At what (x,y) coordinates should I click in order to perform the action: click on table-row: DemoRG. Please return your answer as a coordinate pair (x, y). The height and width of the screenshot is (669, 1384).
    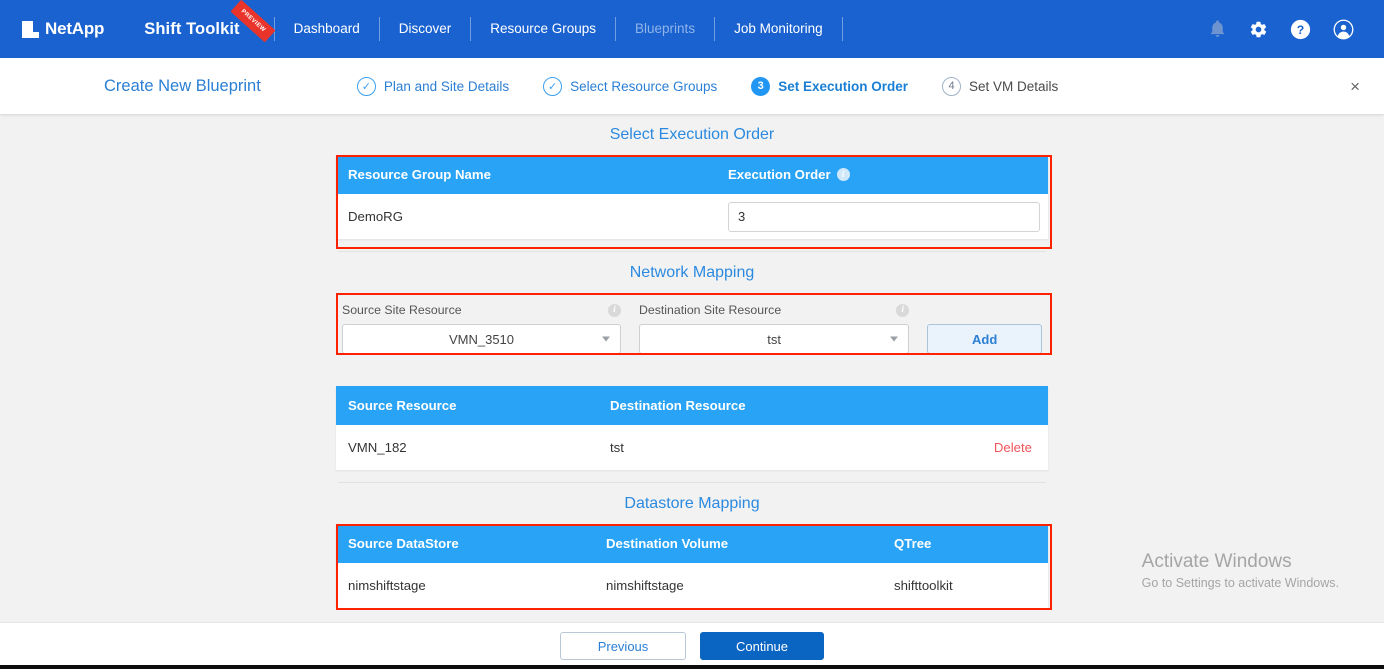
    Looking at the image, I should click on (692, 216).